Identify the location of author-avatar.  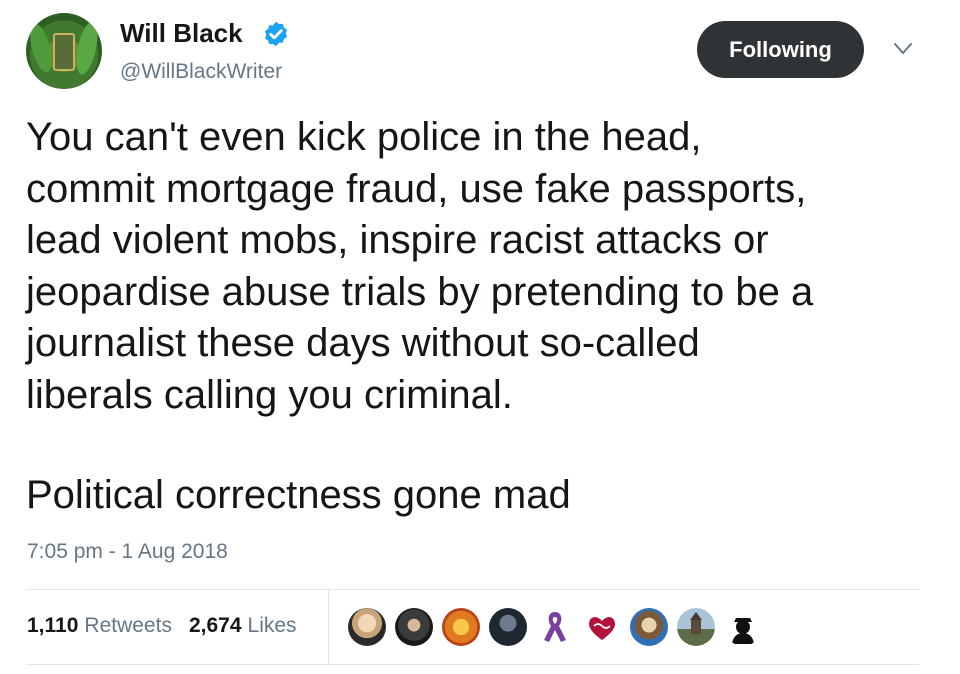
(64, 51).